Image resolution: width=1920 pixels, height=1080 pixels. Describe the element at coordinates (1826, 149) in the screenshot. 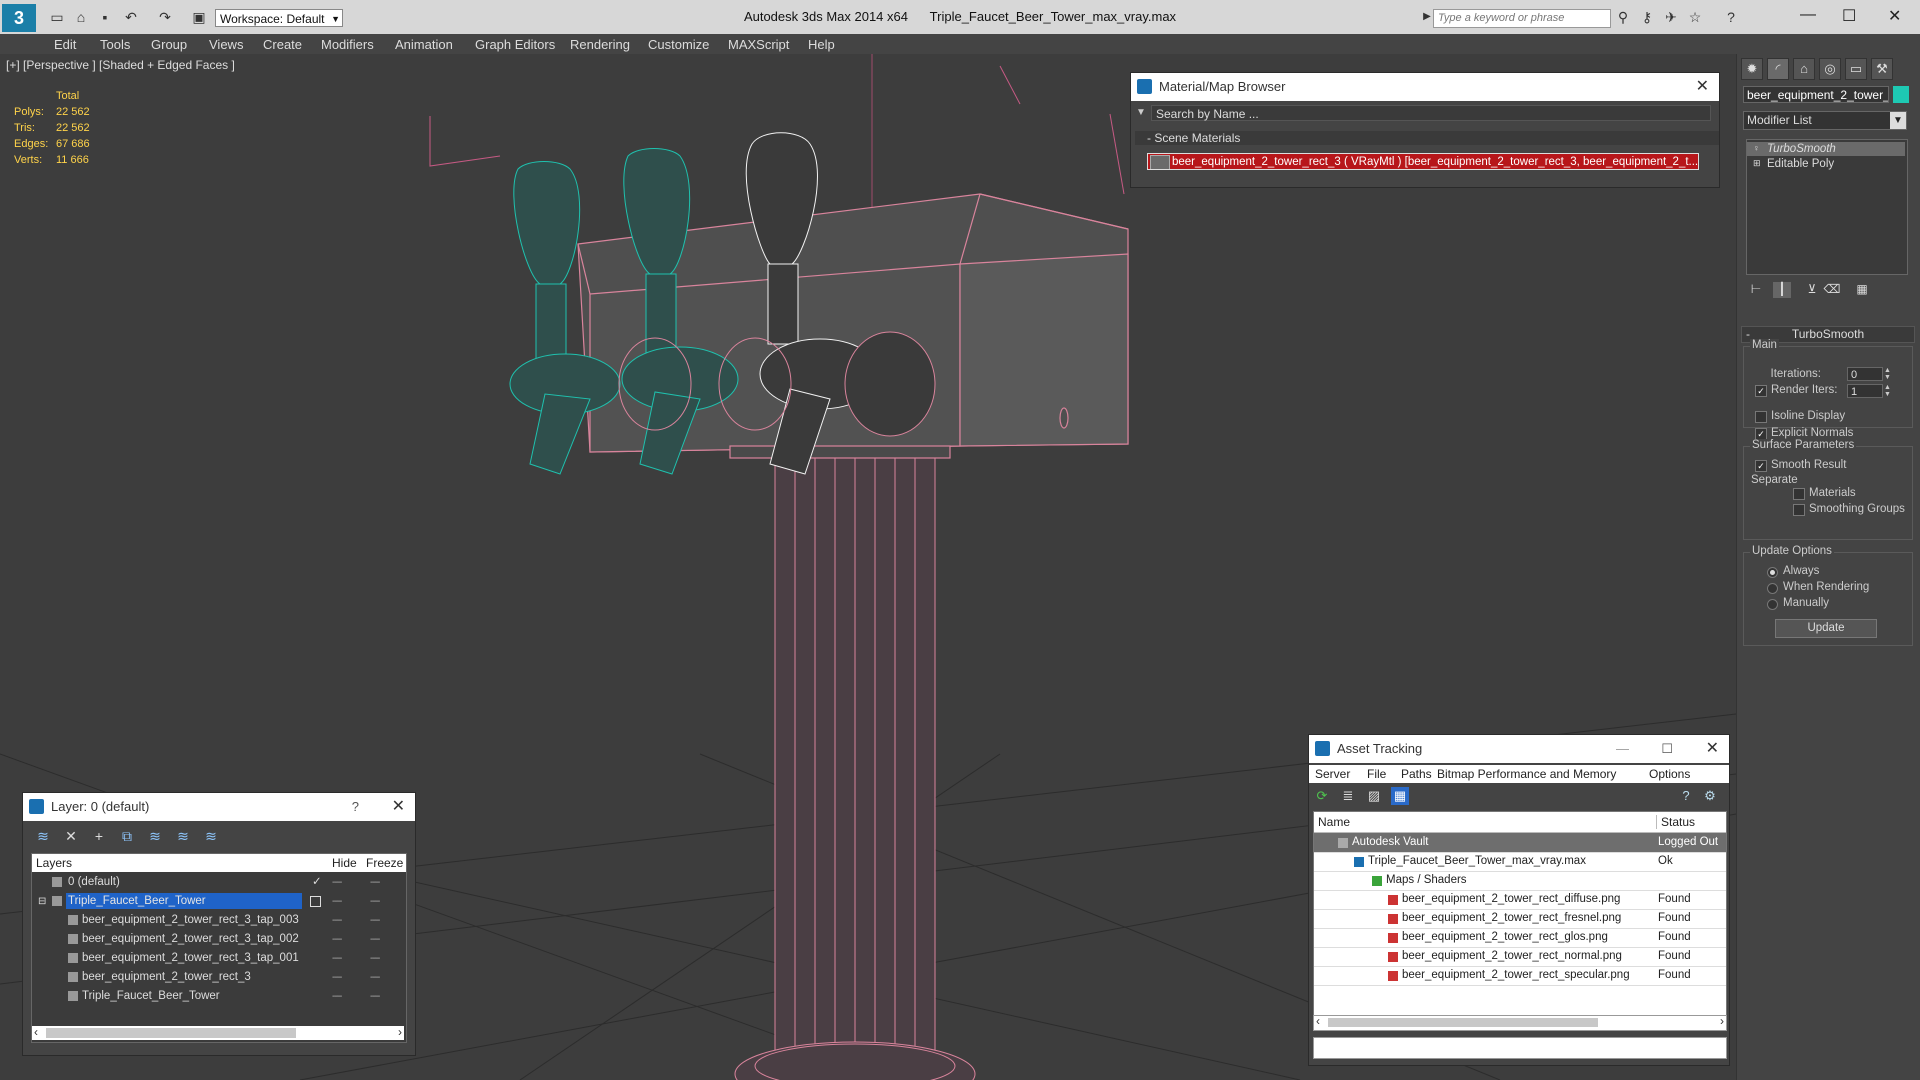

I see `stack-item-turbosmooth: TurboSmooth` at that location.